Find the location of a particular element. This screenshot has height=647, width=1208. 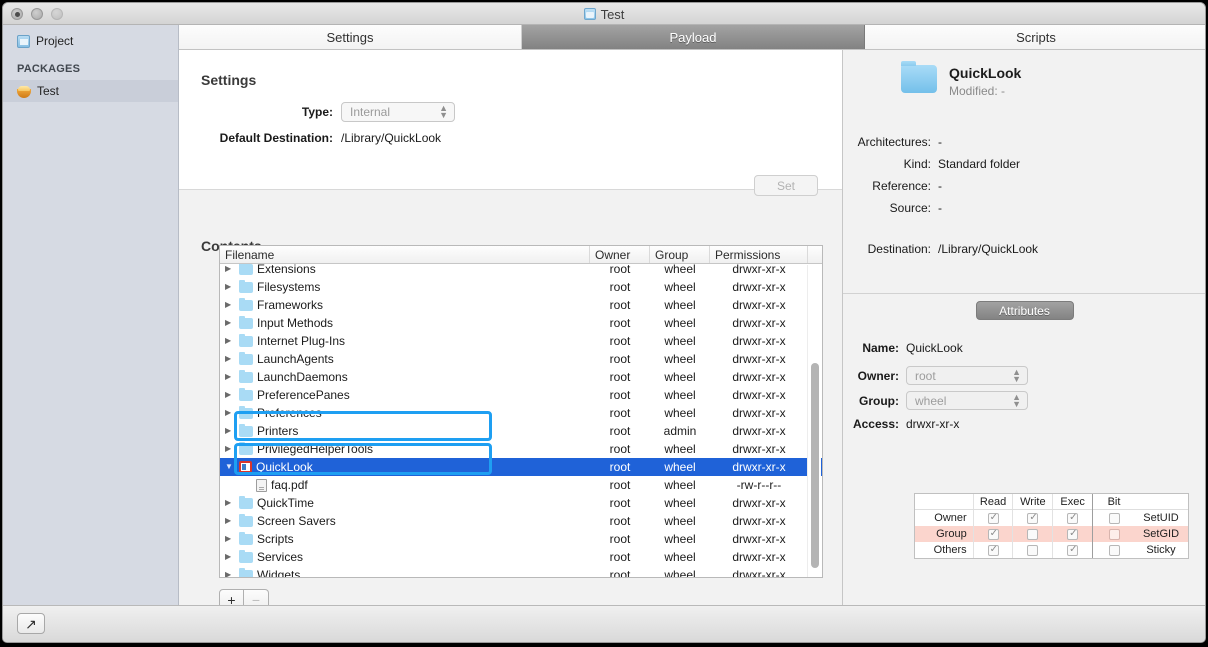

tab-settings: Settings is located at coordinates (350, 37).